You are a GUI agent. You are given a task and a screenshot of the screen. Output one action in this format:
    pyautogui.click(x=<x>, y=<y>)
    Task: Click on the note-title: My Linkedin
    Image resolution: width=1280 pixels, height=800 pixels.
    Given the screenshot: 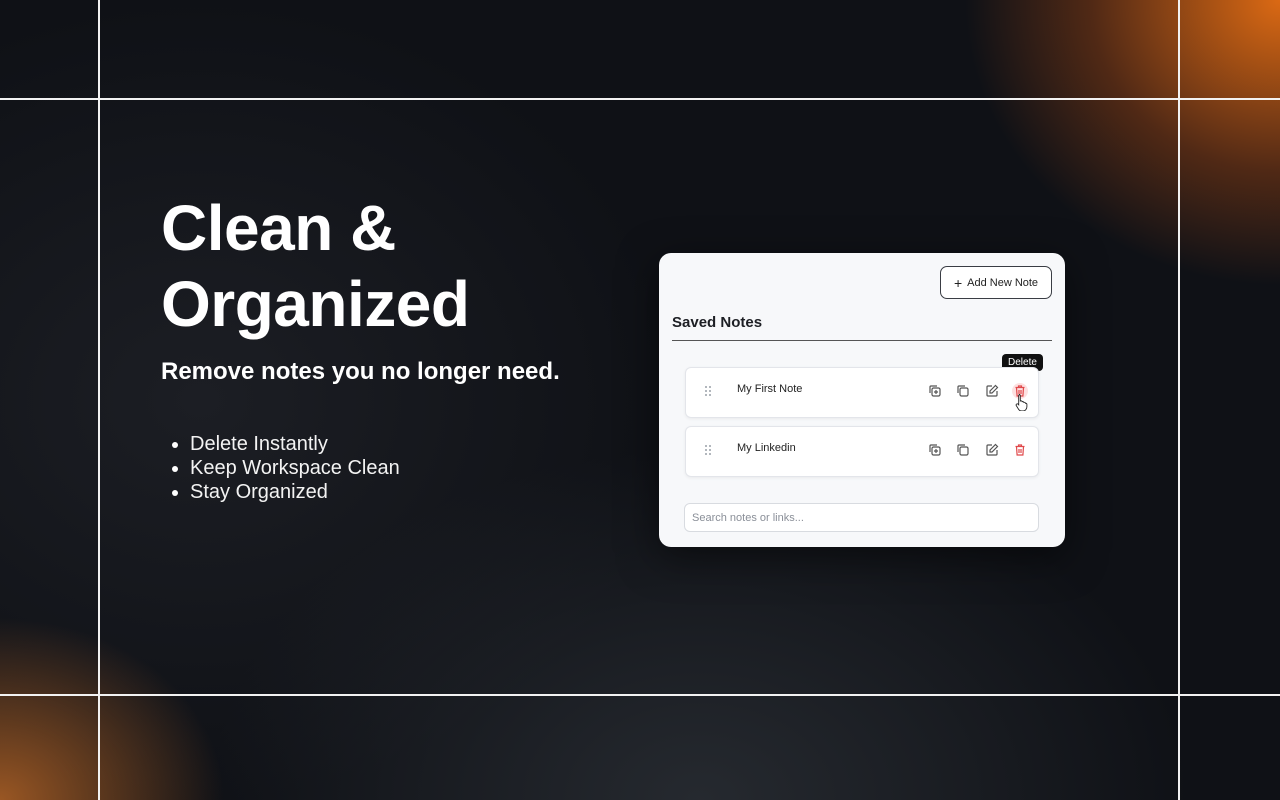 What is the action you would take?
    pyautogui.click(x=766, y=448)
    